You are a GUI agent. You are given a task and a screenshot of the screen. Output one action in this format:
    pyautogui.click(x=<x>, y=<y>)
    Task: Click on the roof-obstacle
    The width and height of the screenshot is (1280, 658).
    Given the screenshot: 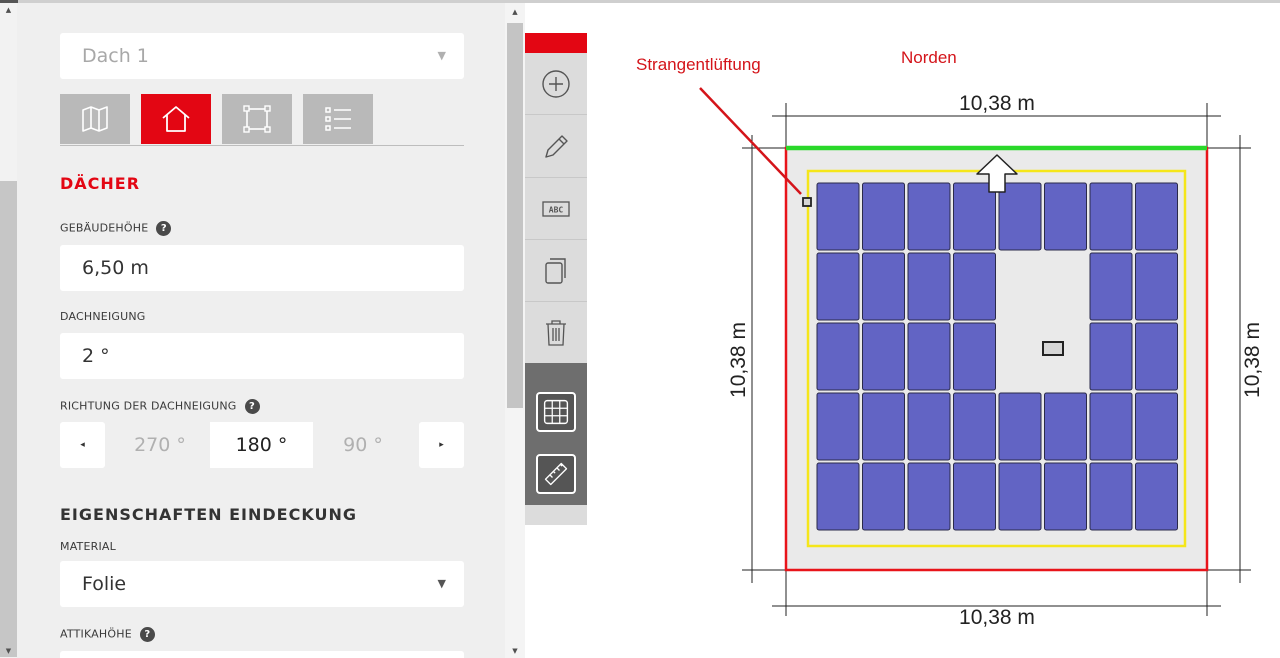 What is the action you would take?
    pyautogui.click(x=1053, y=348)
    